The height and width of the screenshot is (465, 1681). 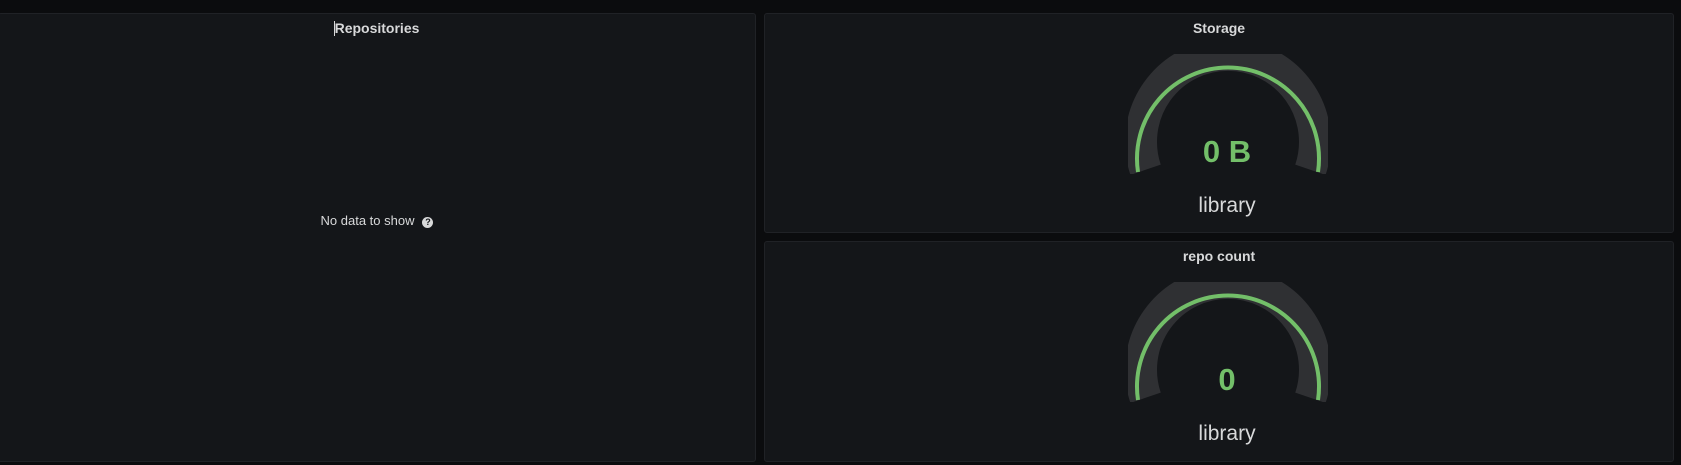 I want to click on panel-title: Storage, so click(x=1219, y=28).